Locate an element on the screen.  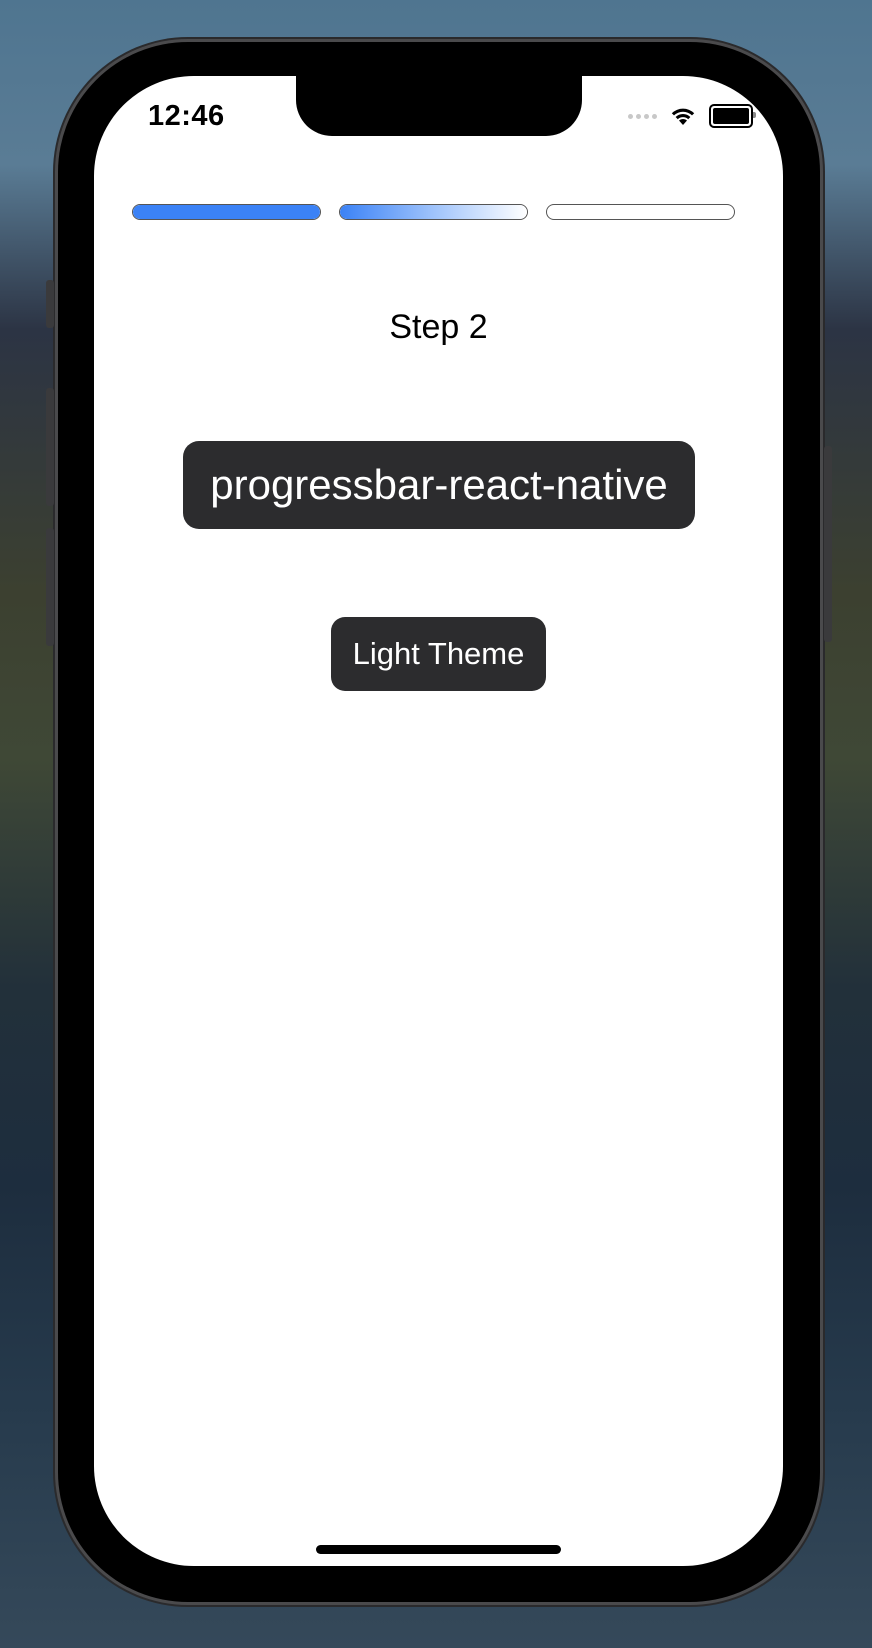
library-title: progressbar-react-native is located at coordinates (439, 485).